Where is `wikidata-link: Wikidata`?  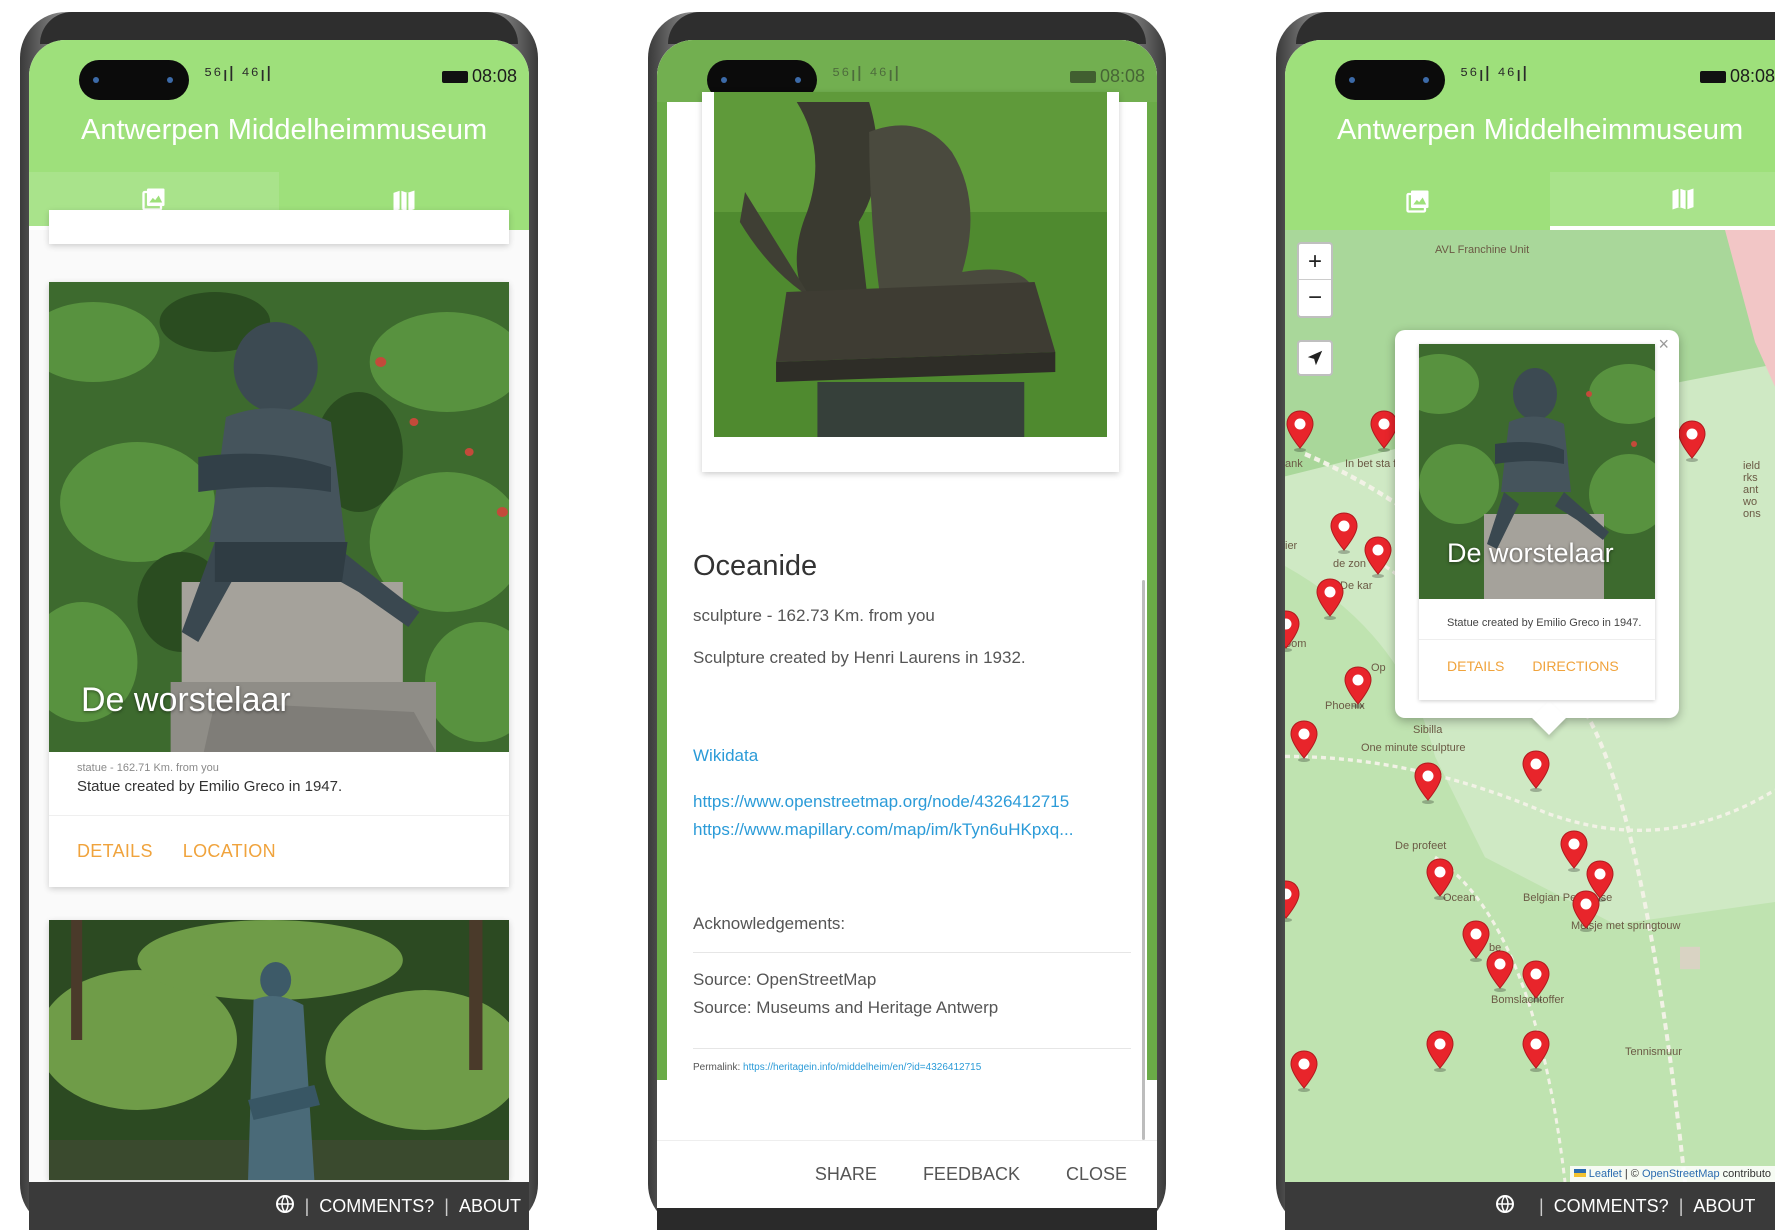
wikidata-link: Wikidata is located at coordinates (725, 756).